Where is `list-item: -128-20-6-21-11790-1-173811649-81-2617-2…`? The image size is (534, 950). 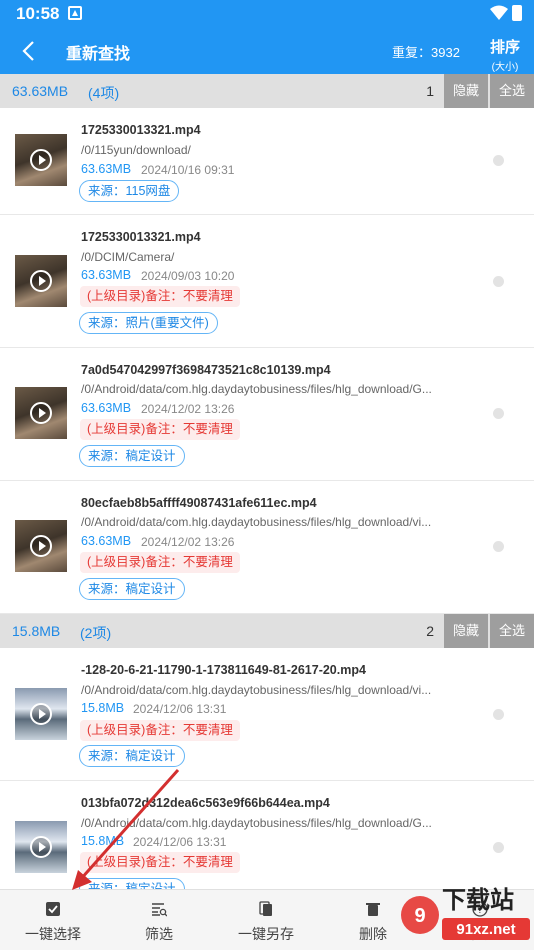
list-item: -128-20-6-21-11790-1-173811649-81-2617-2… is located at coordinates (267, 714).